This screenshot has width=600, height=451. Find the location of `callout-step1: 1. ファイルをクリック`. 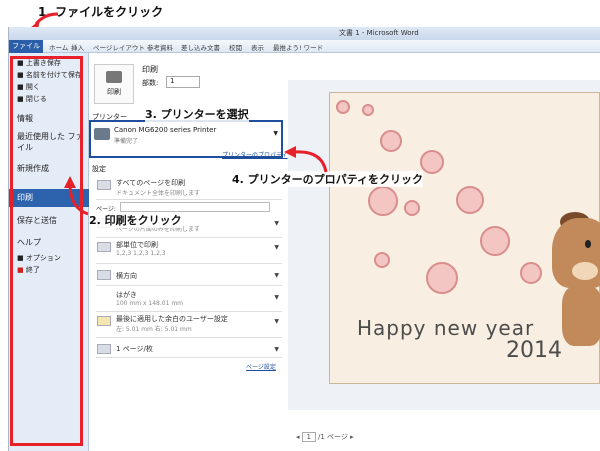

callout-step1: 1. ファイルをクリック is located at coordinates (101, 12).